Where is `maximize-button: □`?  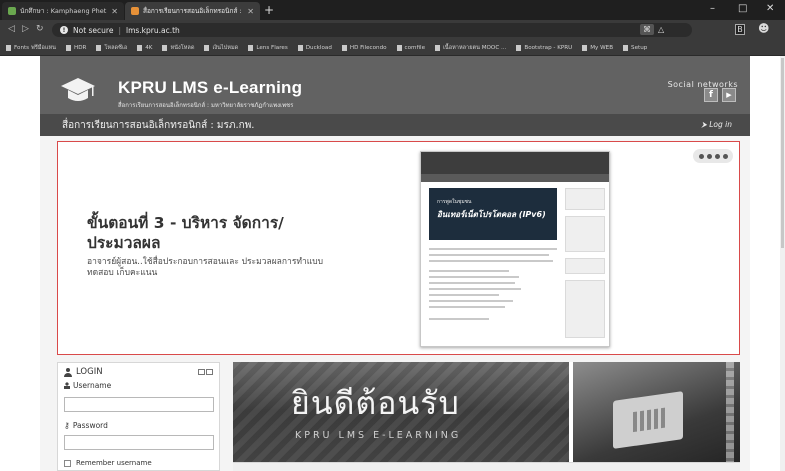 maximize-button: □ is located at coordinates (742, 8).